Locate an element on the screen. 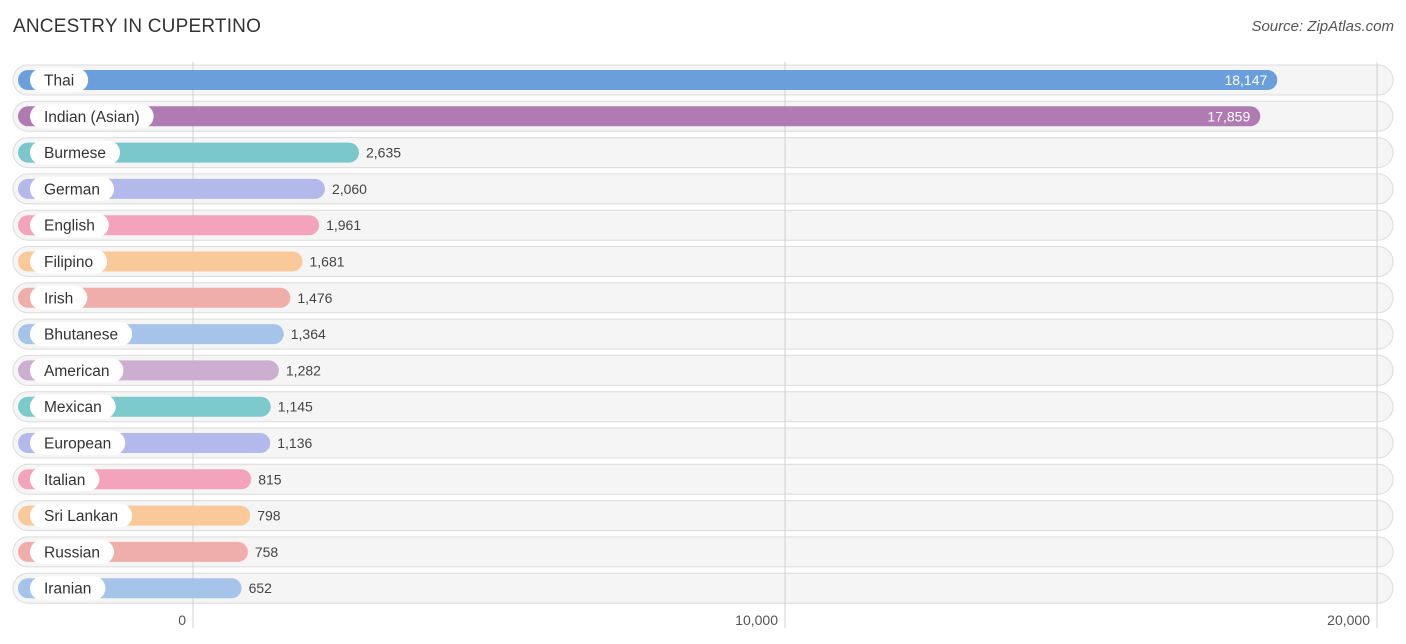  value-label: 2,635 is located at coordinates (383, 153).